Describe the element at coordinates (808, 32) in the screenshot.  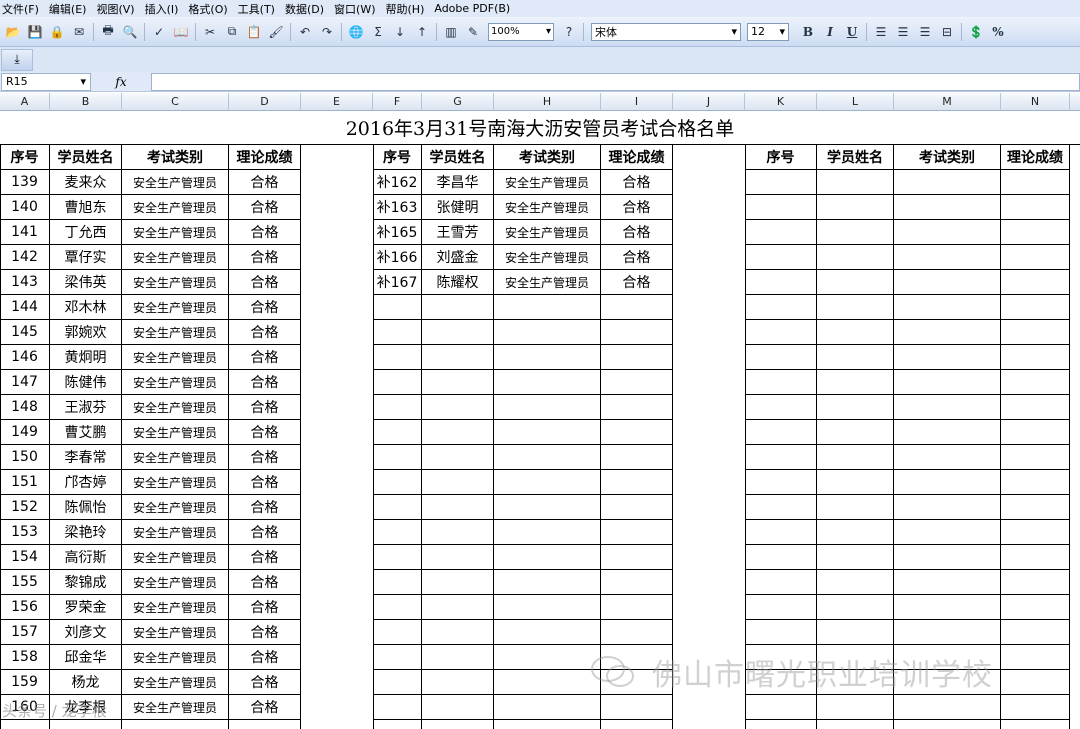
I see `bold-button: B` at that location.